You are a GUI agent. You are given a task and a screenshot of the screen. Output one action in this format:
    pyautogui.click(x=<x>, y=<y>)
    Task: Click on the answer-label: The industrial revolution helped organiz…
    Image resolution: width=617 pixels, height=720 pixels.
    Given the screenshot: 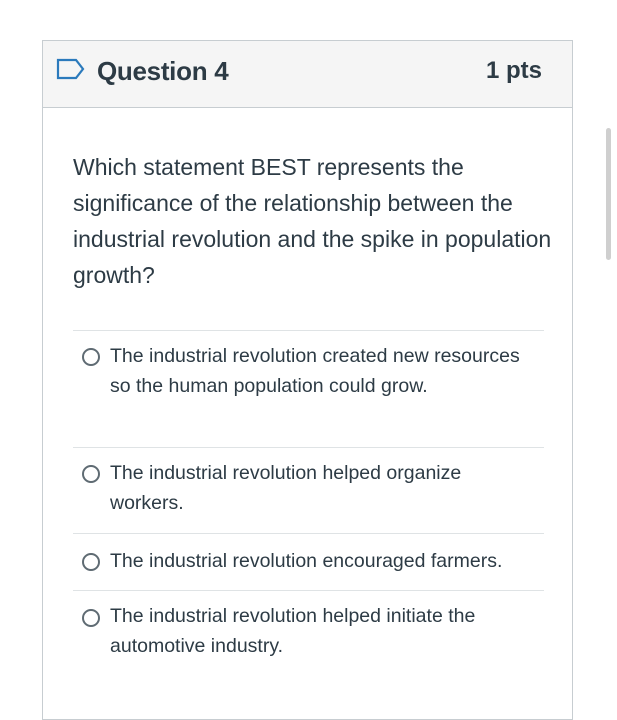 What is the action you would take?
    pyautogui.click(x=322, y=488)
    